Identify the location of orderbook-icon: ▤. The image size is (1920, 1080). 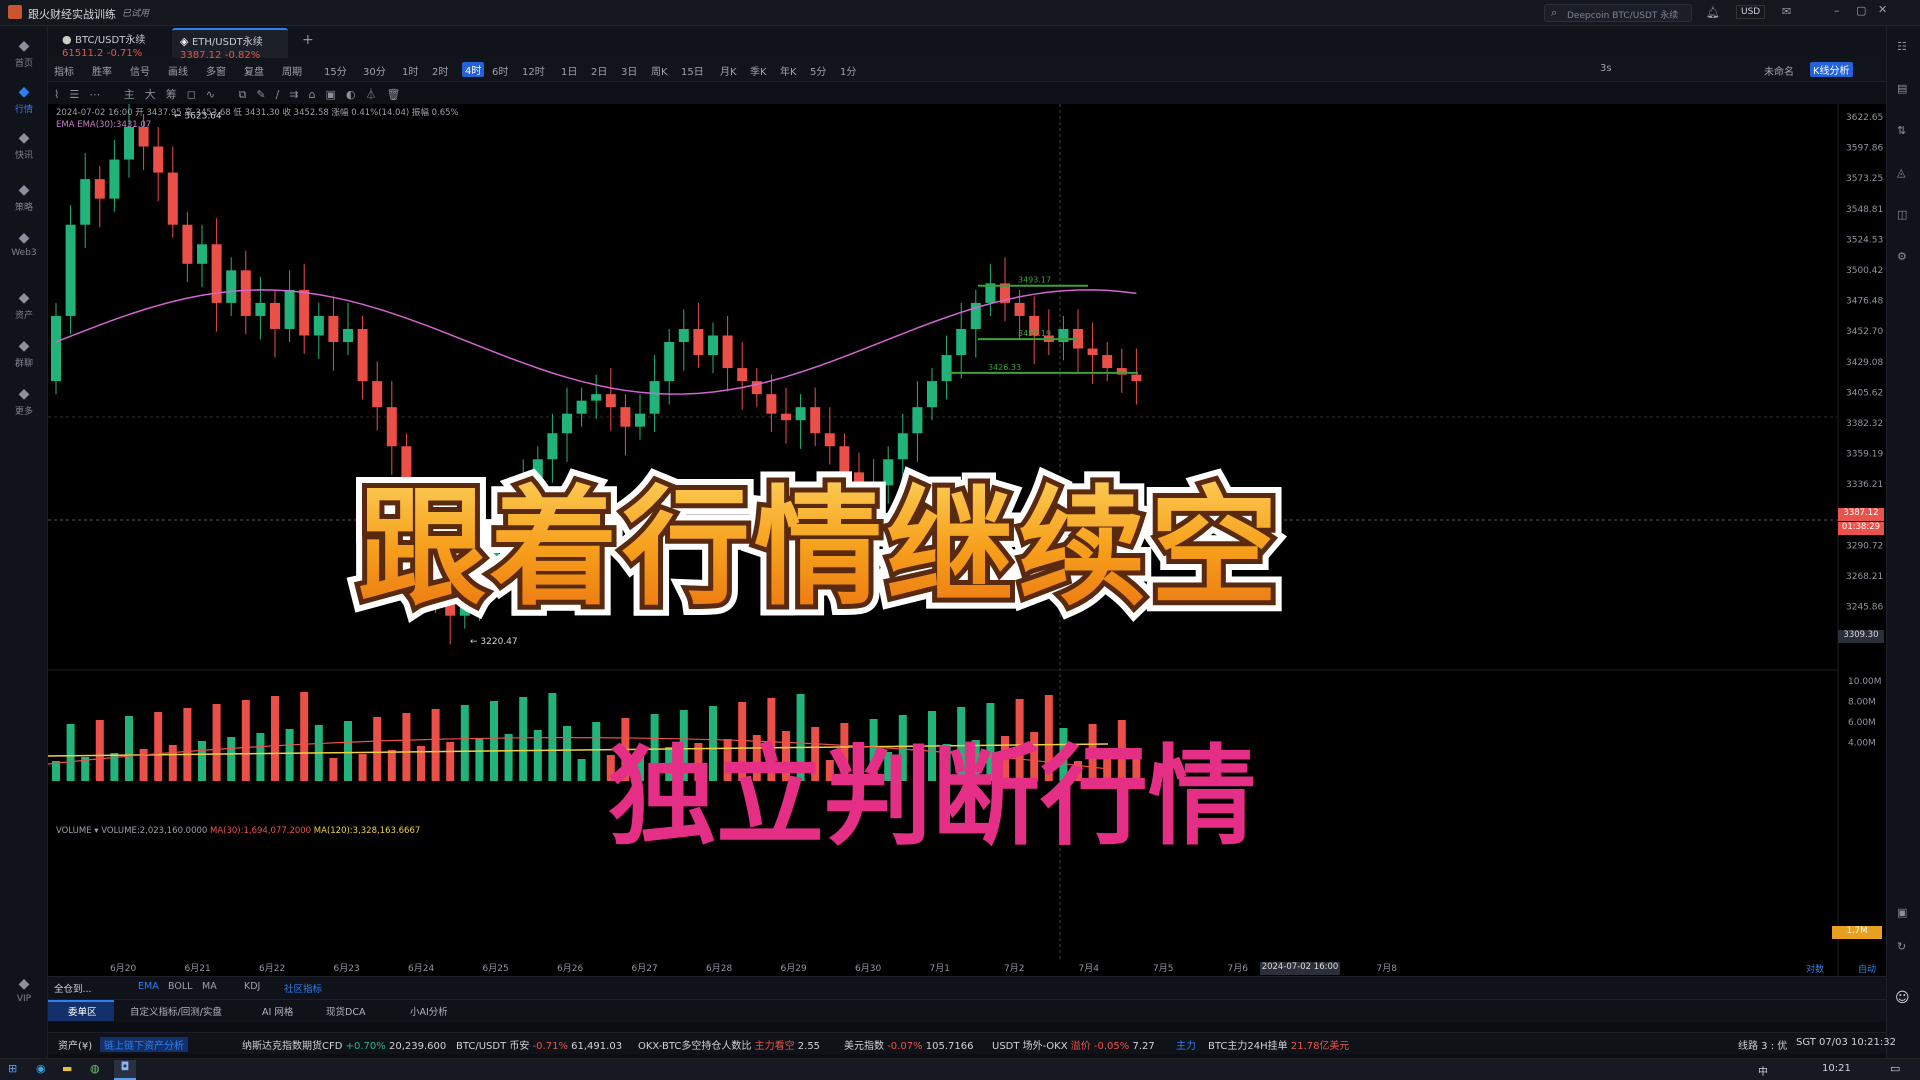
(1902, 88).